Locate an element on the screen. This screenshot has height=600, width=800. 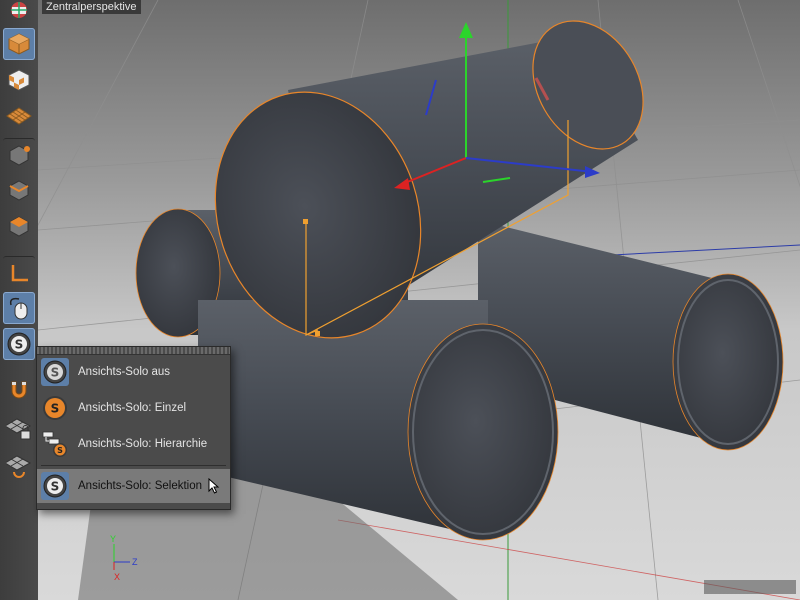
solo-hierarchy-icon: S is located at coordinates (55, 444).